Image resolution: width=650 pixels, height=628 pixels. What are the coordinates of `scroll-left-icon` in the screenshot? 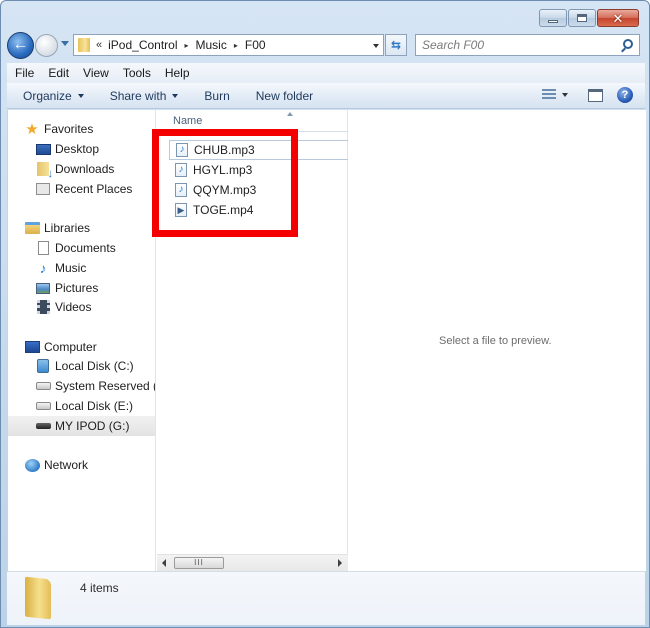 It's located at (164, 563).